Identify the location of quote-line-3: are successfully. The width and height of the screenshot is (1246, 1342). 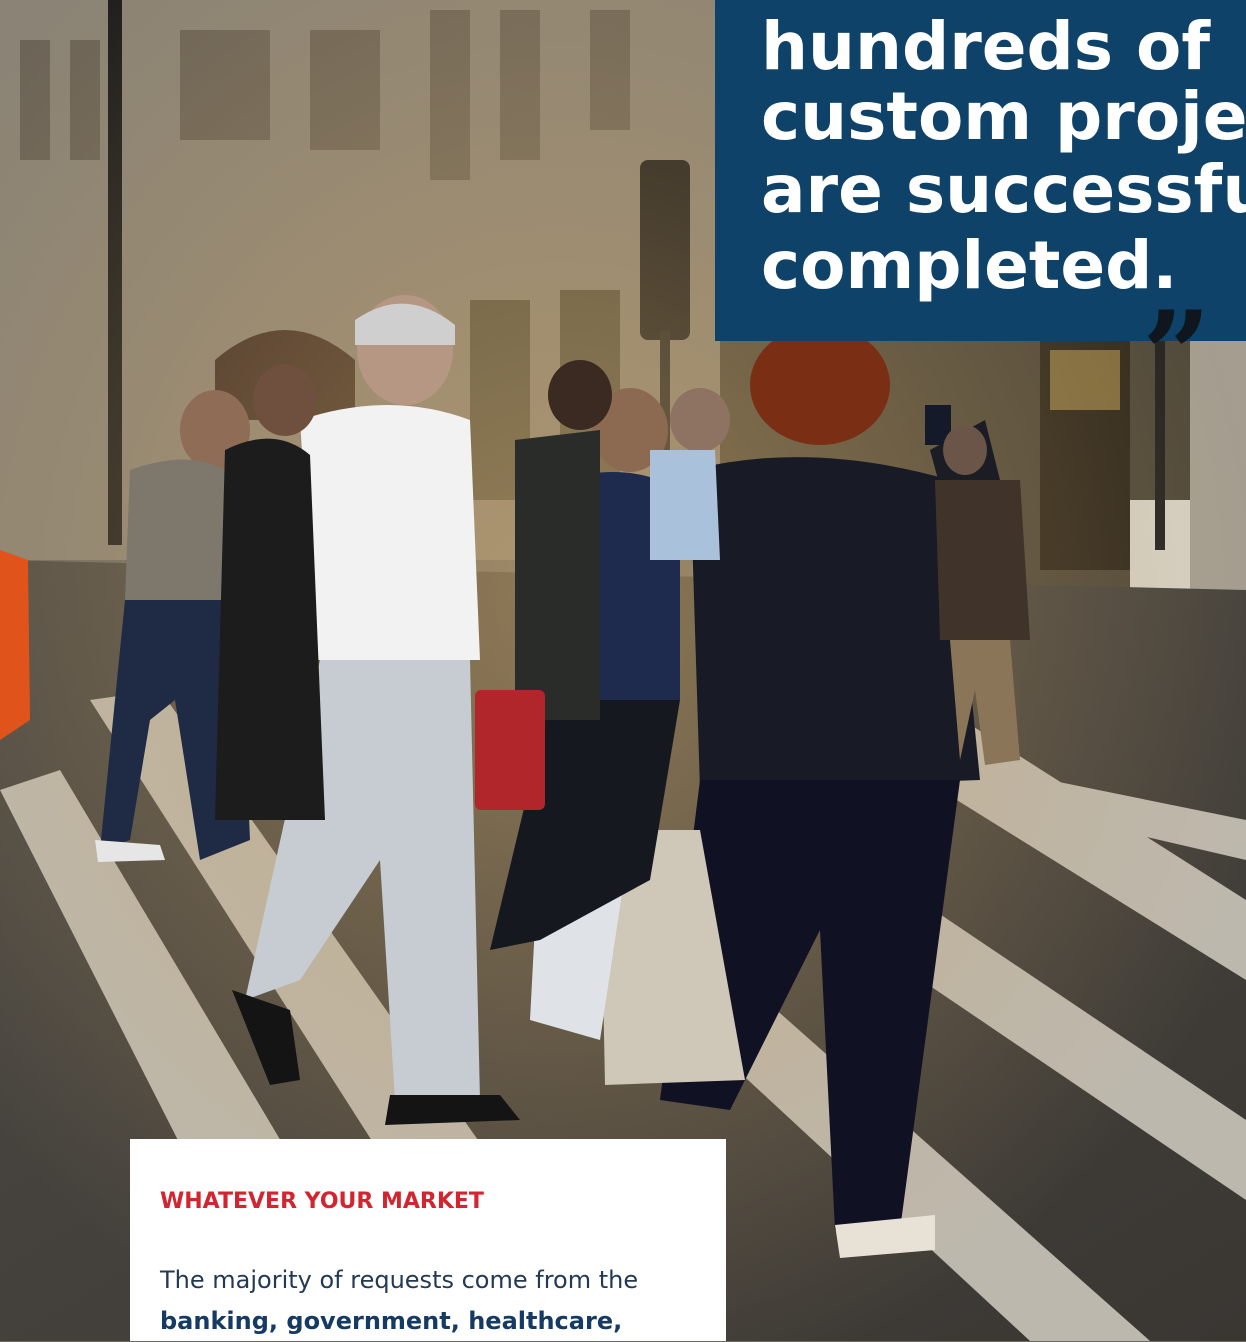
(1003, 189).